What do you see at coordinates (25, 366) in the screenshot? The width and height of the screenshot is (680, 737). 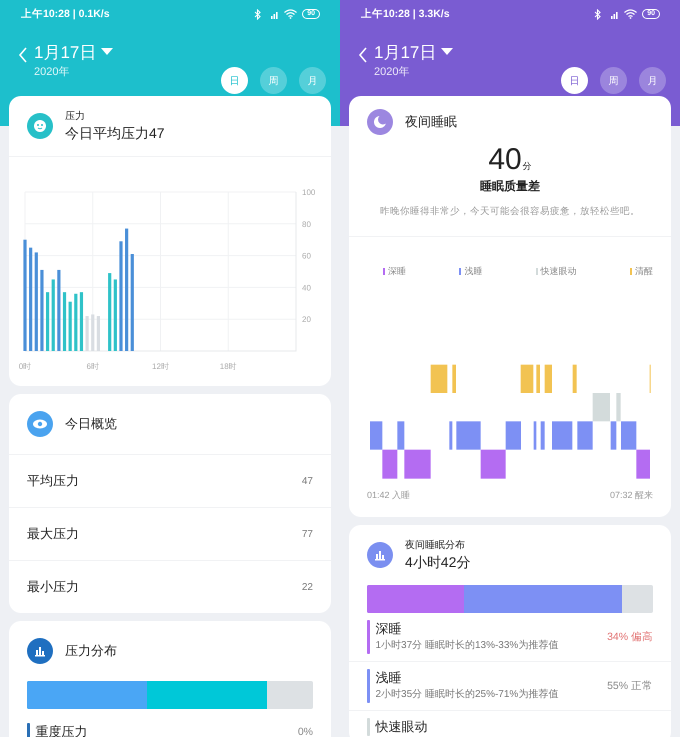 I see `x-axis-label: 0时` at bounding box center [25, 366].